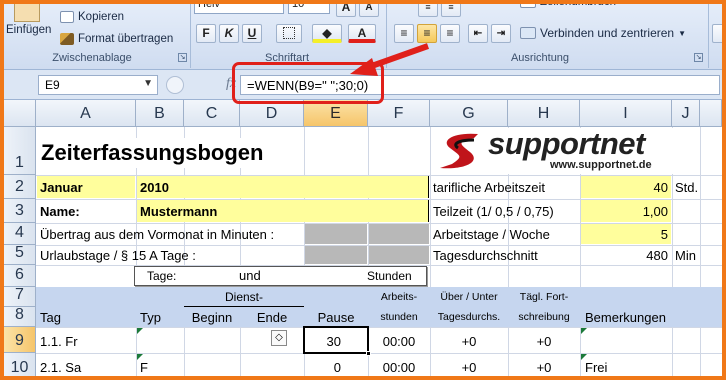  I want to click on row10-daily-cont: +0, so click(544, 367).